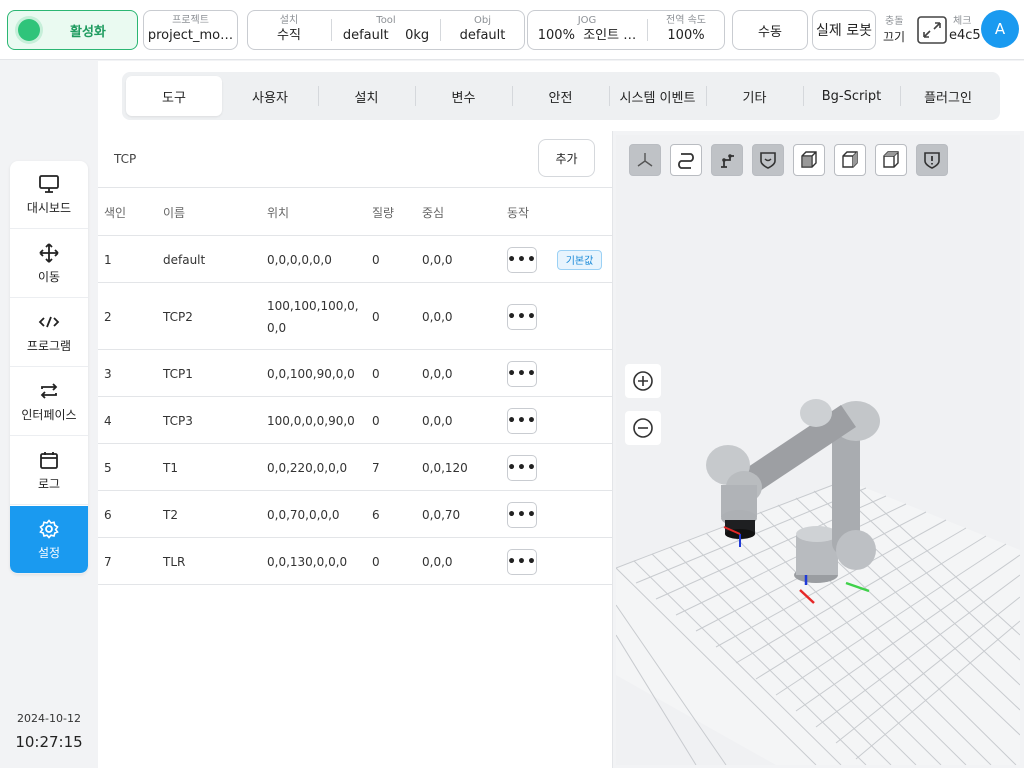 This screenshot has height=768, width=1024. What do you see at coordinates (108, 373) in the screenshot?
I see `row-index: 3` at bounding box center [108, 373].